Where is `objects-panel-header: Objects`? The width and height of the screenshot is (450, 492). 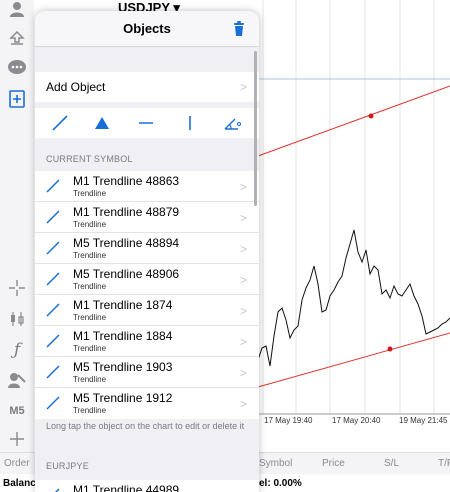 objects-panel-header: Objects is located at coordinates (147, 29).